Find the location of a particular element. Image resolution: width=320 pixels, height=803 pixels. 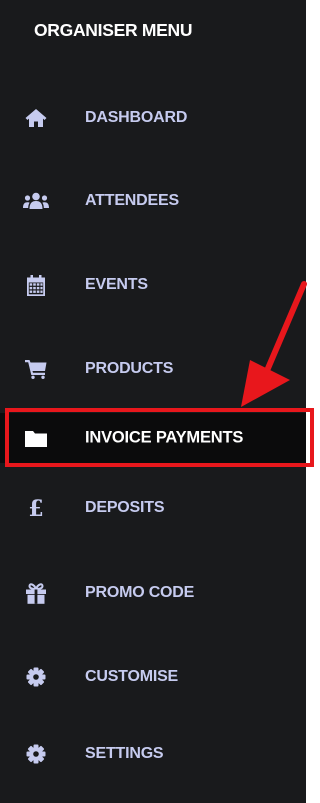

menu-item-label: SETTINGS is located at coordinates (124, 753).